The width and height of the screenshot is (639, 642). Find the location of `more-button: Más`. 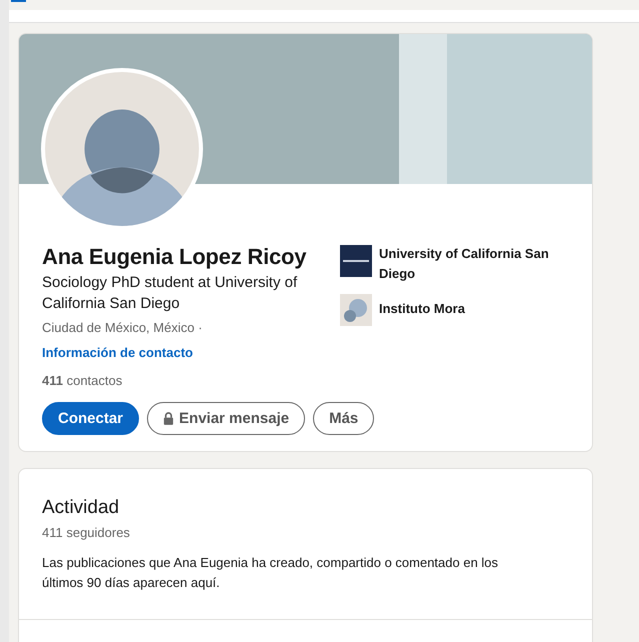

more-button: Más is located at coordinates (343, 418).